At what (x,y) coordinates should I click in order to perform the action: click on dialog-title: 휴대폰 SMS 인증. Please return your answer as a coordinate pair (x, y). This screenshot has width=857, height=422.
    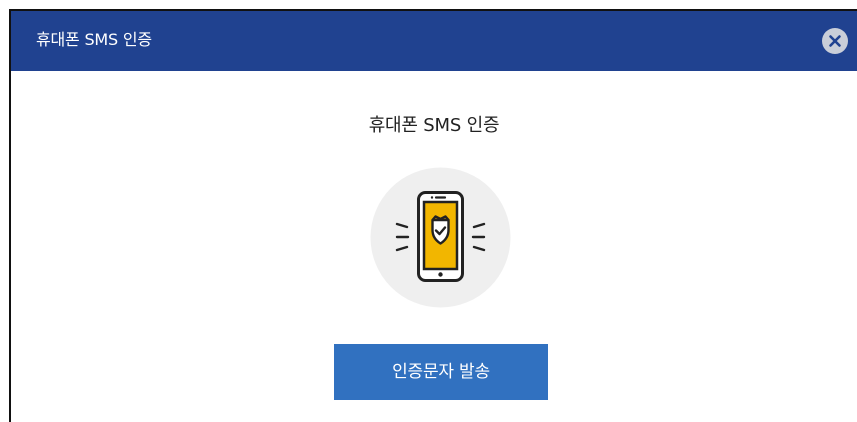
    Looking at the image, I should click on (94, 39).